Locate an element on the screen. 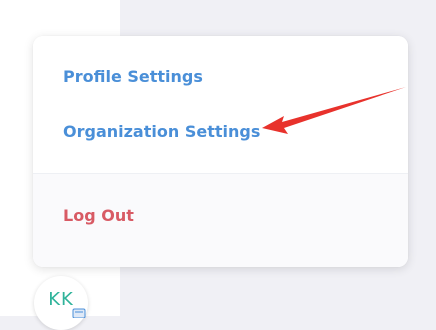 This screenshot has height=330, width=436. profile-settings-link: Profile Settings is located at coordinates (133, 77).